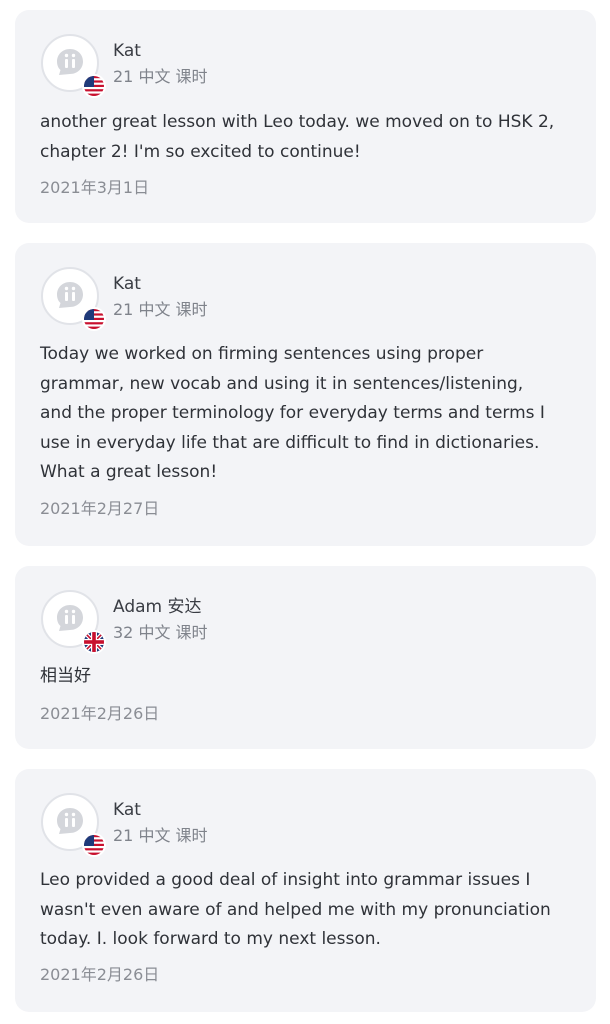  I want to click on review-line: What a great lesson!, so click(129, 472).